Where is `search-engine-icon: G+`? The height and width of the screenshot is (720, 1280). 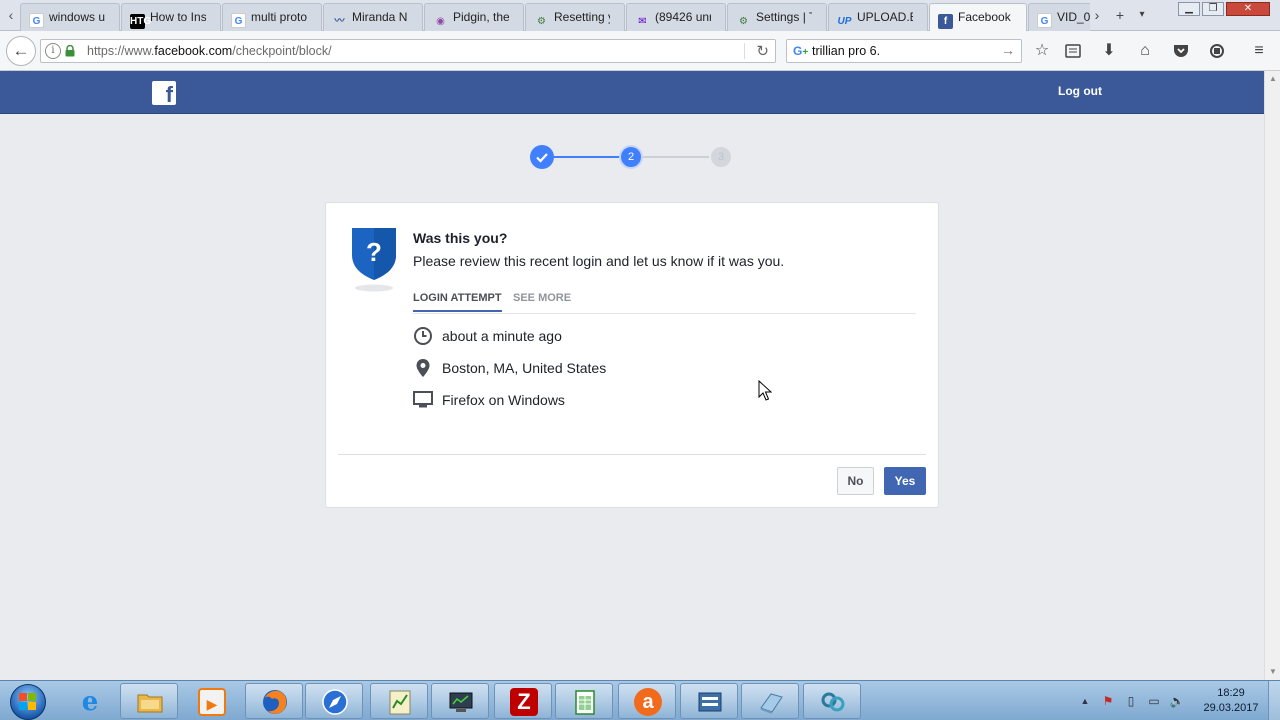
search-engine-icon: G+ is located at coordinates (800, 51).